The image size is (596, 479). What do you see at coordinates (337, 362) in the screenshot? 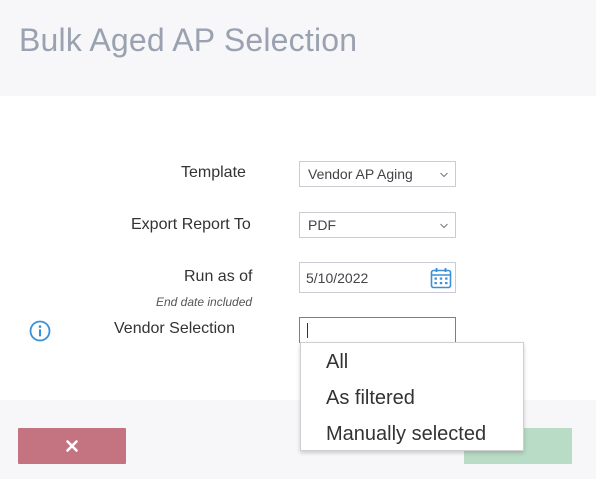
I see `dropdown-option-all: All` at bounding box center [337, 362].